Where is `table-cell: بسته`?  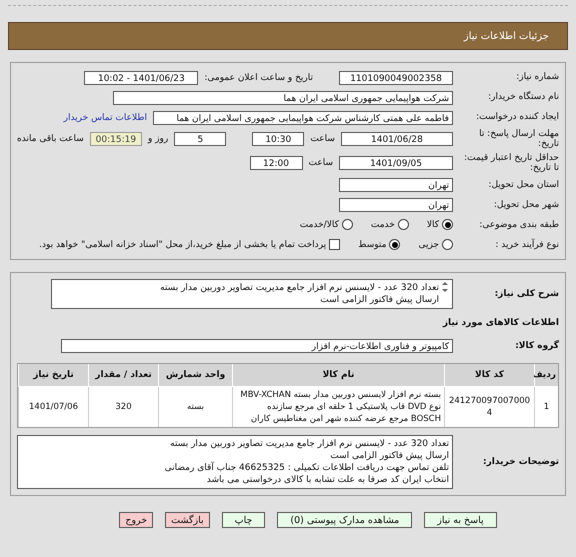 table-cell: بسته is located at coordinates (195, 407).